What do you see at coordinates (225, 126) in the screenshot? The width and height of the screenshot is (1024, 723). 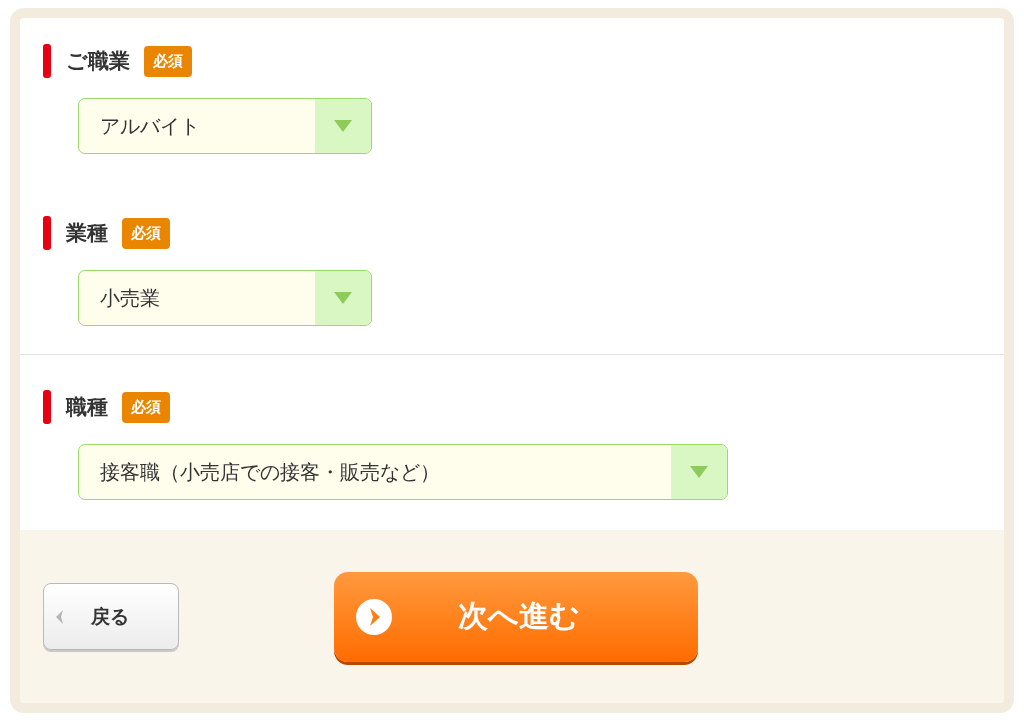 I see `dropdown-select: アルバイト` at bounding box center [225, 126].